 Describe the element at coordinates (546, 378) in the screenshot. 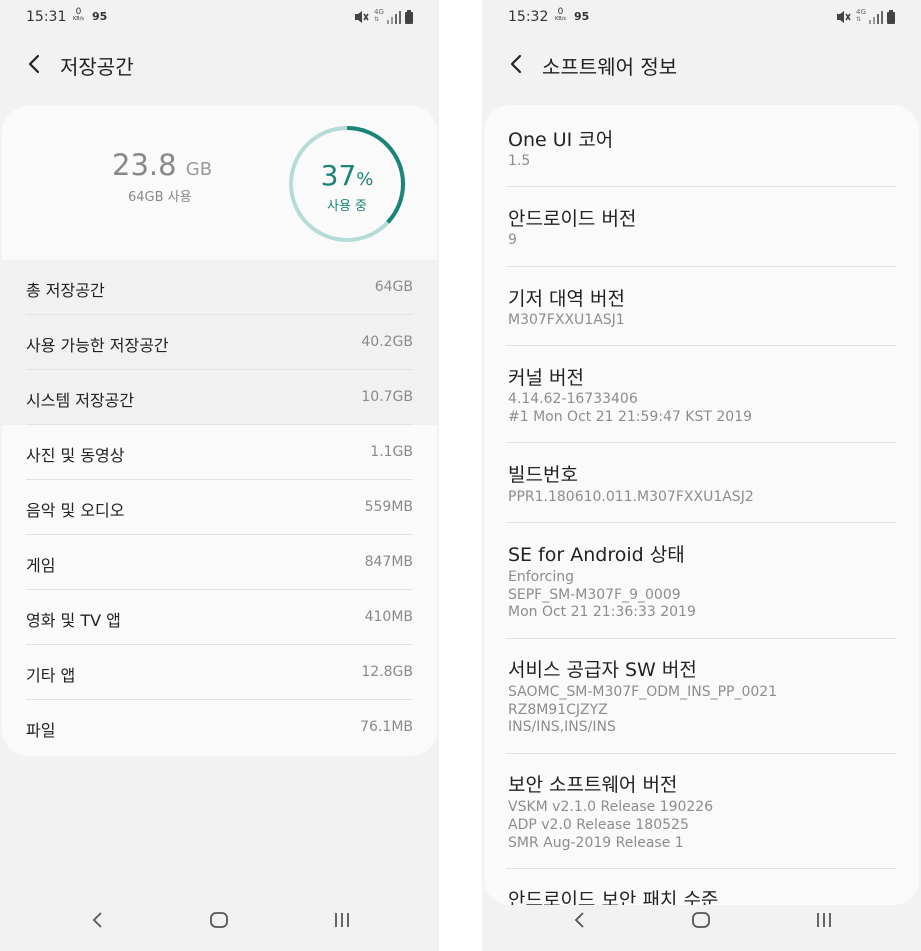

I see `info-label: 커널 버전` at that location.